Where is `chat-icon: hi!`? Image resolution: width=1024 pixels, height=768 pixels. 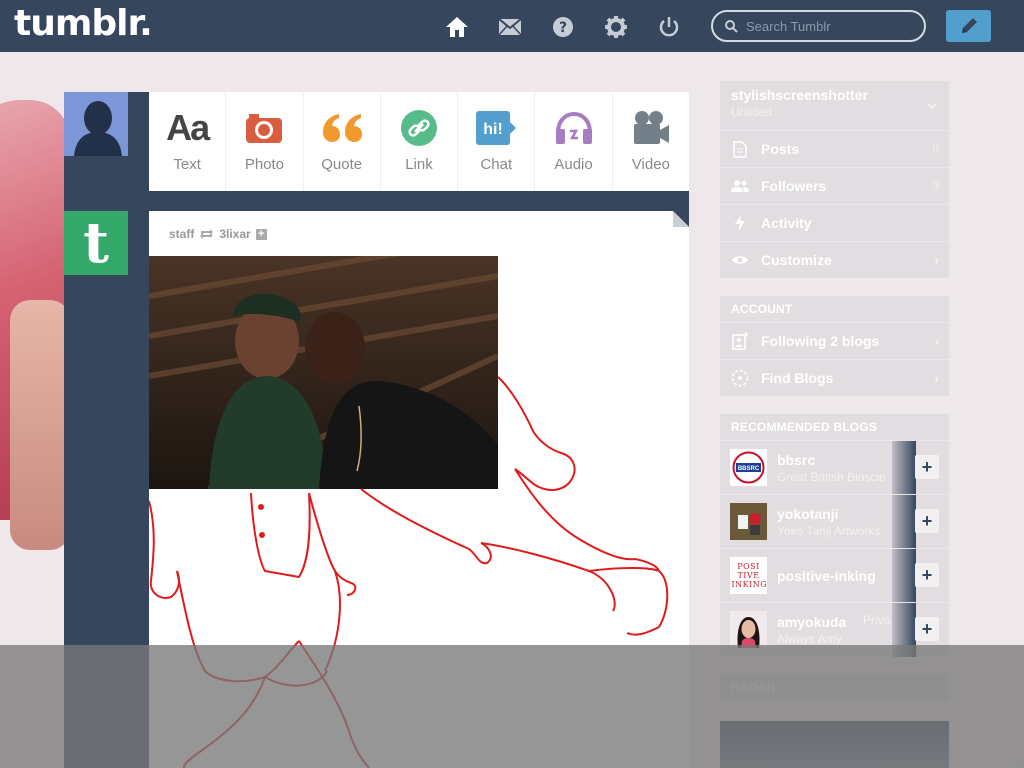
chat-icon: hi! is located at coordinates (496, 128).